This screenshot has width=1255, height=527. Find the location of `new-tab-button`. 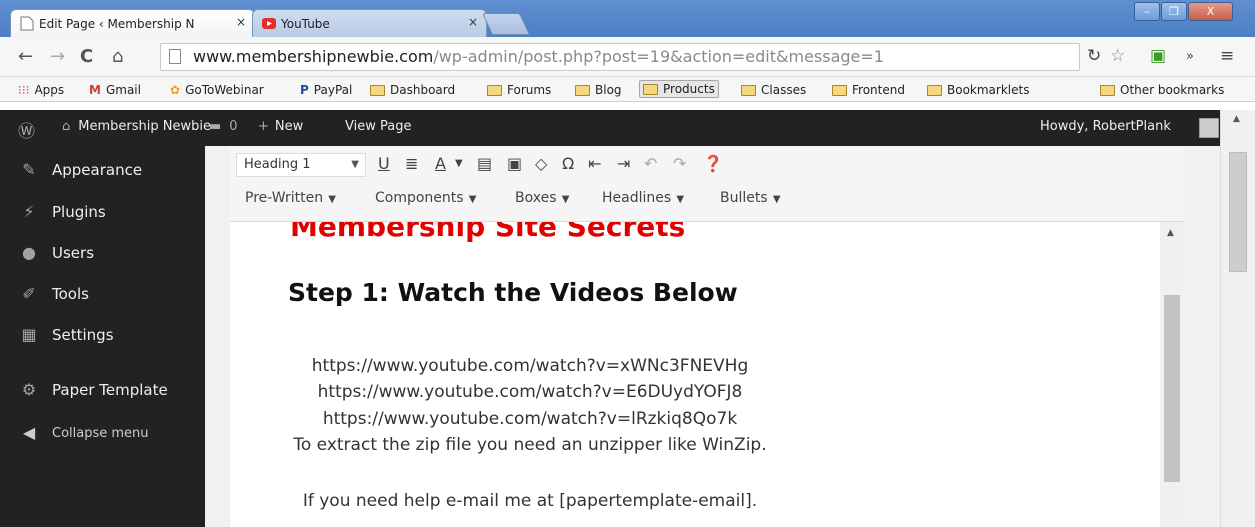

new-tab-button is located at coordinates (506, 24).